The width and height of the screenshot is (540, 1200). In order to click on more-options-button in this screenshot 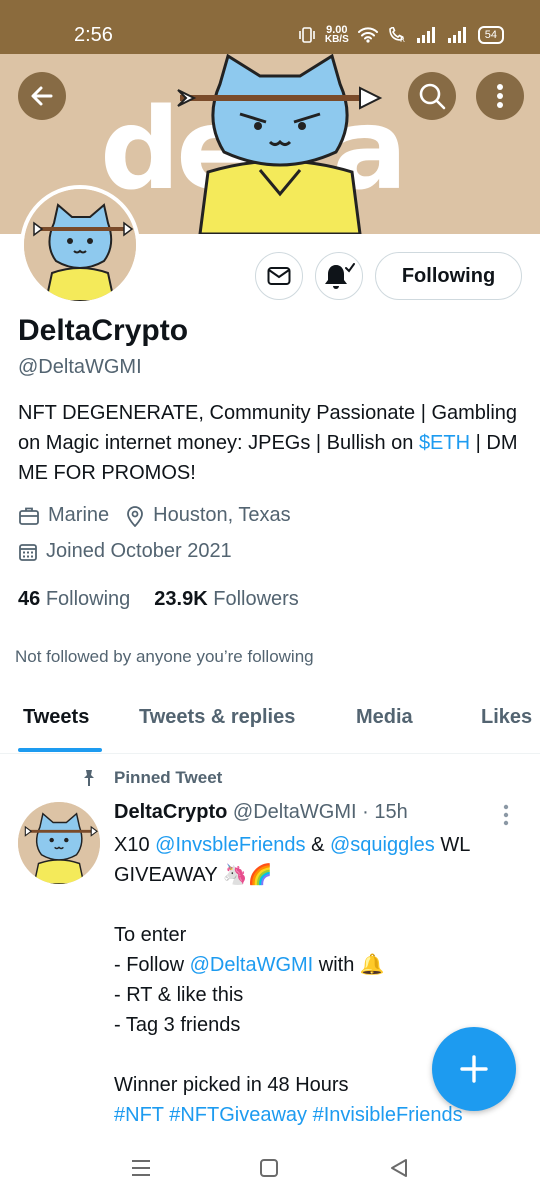, I will do `click(500, 96)`.